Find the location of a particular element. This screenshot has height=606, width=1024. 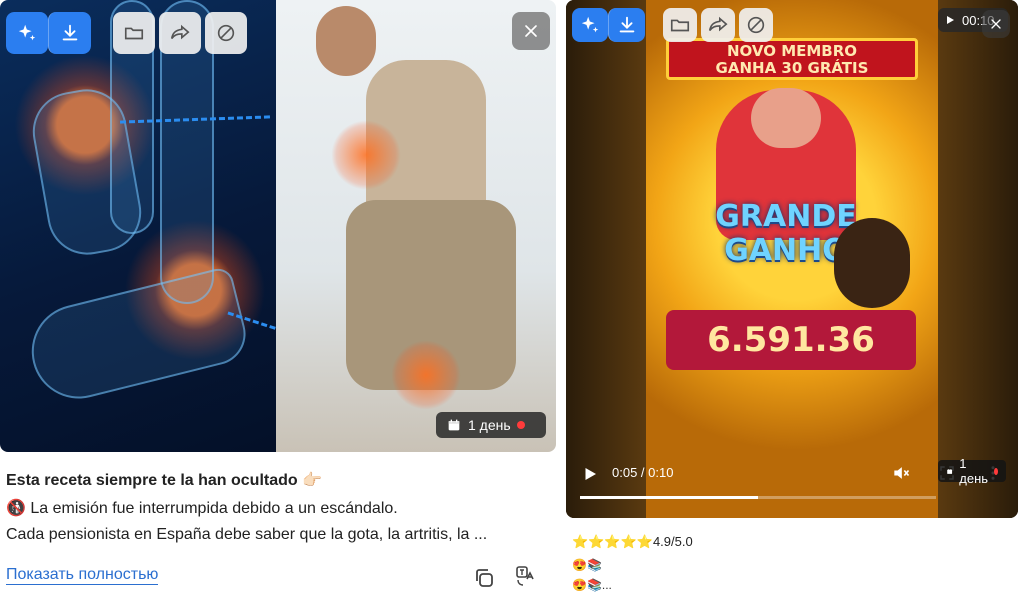

reaction-face is located at coordinates (872, 263).